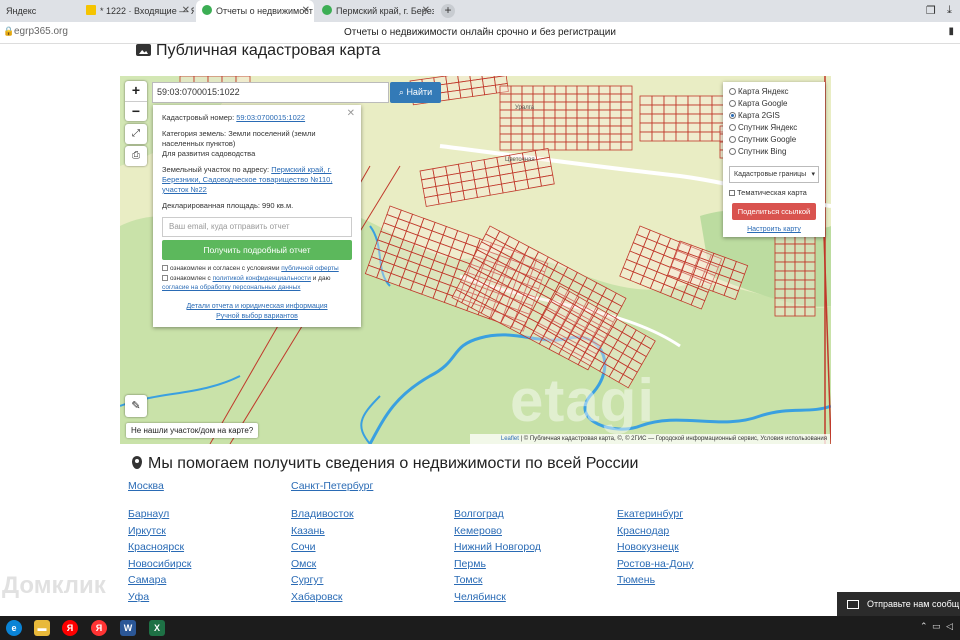  I want to click on network-icon: ▭, so click(936, 626).